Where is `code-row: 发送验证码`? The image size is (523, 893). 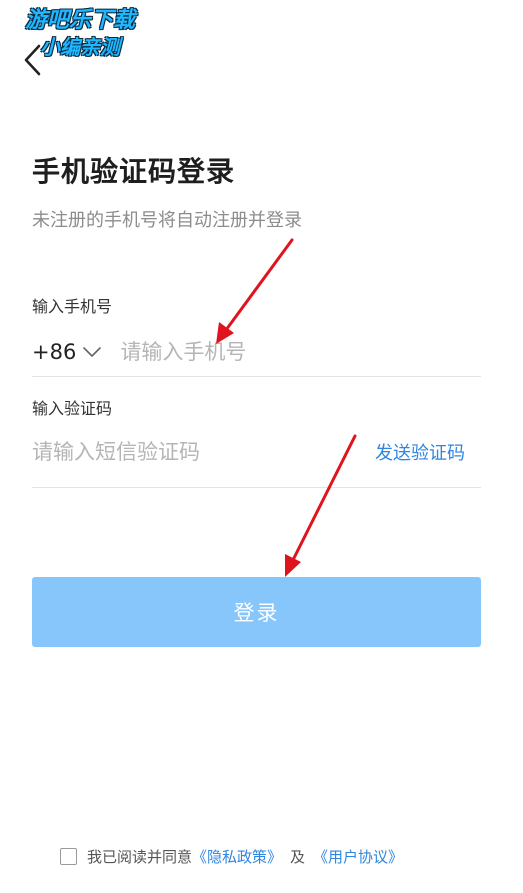
code-row: 发送验证码 is located at coordinates (256, 452).